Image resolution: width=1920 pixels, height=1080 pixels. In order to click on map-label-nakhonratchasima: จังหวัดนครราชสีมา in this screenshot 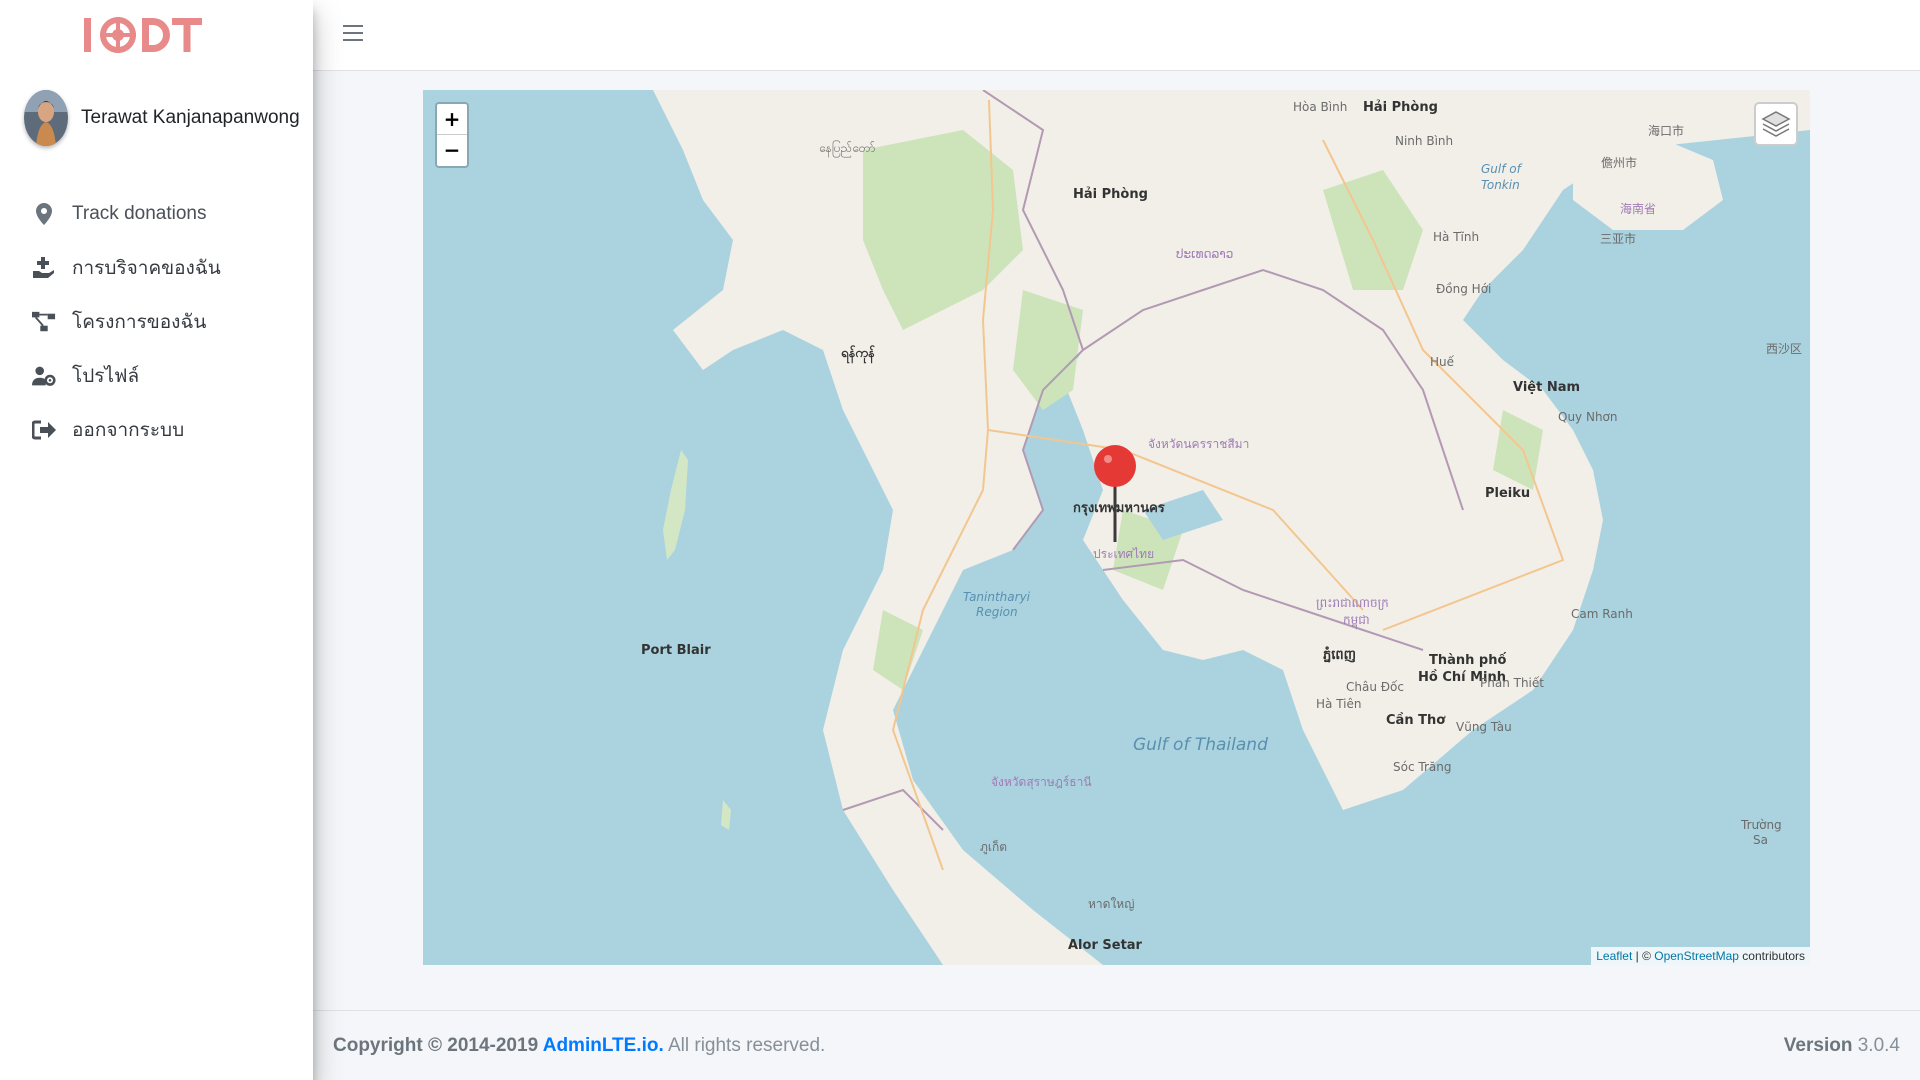, I will do `click(1199, 444)`.